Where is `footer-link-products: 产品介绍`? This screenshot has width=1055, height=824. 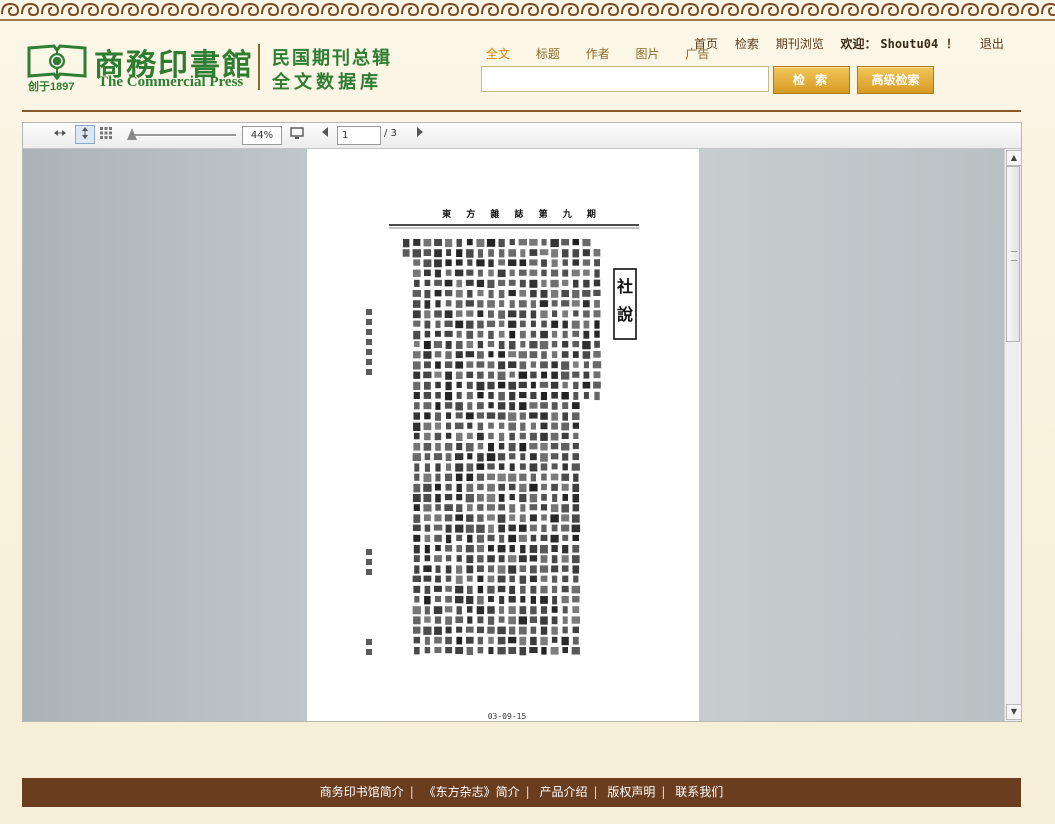
footer-link-products: 产品介绍 is located at coordinates (563, 792).